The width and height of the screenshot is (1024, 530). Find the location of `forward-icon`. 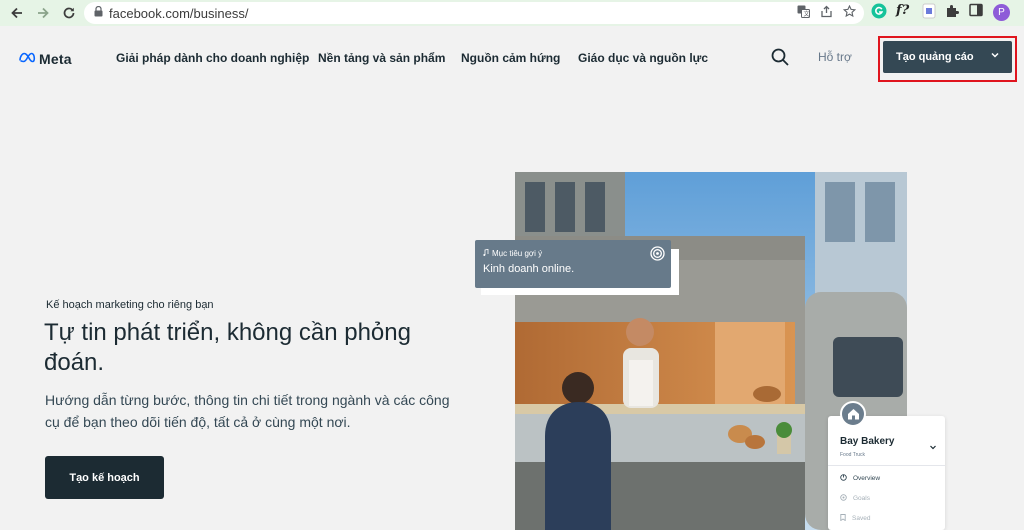

forward-icon is located at coordinates (43, 13).